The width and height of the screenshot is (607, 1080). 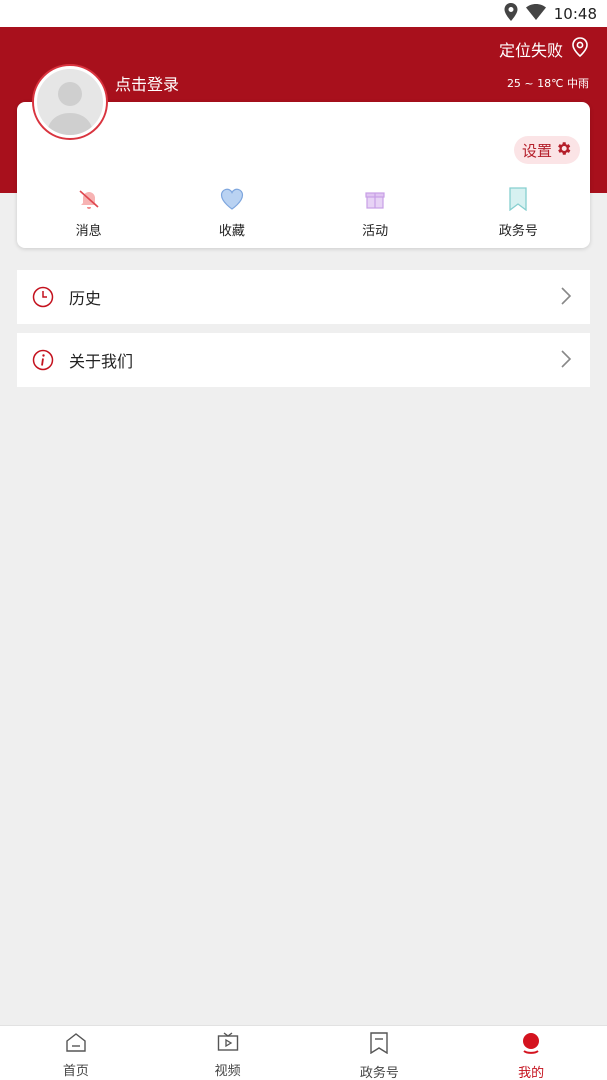 What do you see at coordinates (511, 14) in the screenshot?
I see `location-pin-icon` at bounding box center [511, 14].